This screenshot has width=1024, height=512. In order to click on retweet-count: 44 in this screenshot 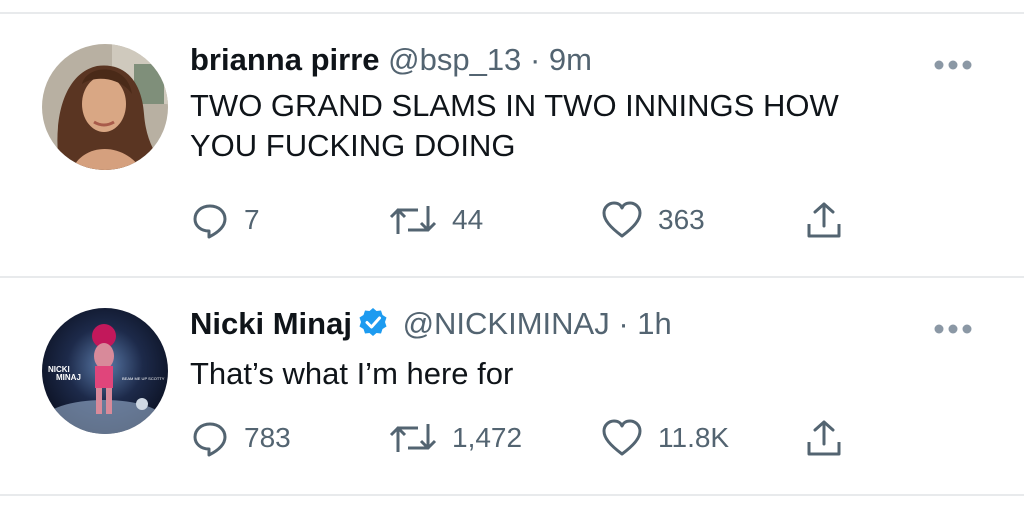, I will do `click(468, 219)`.